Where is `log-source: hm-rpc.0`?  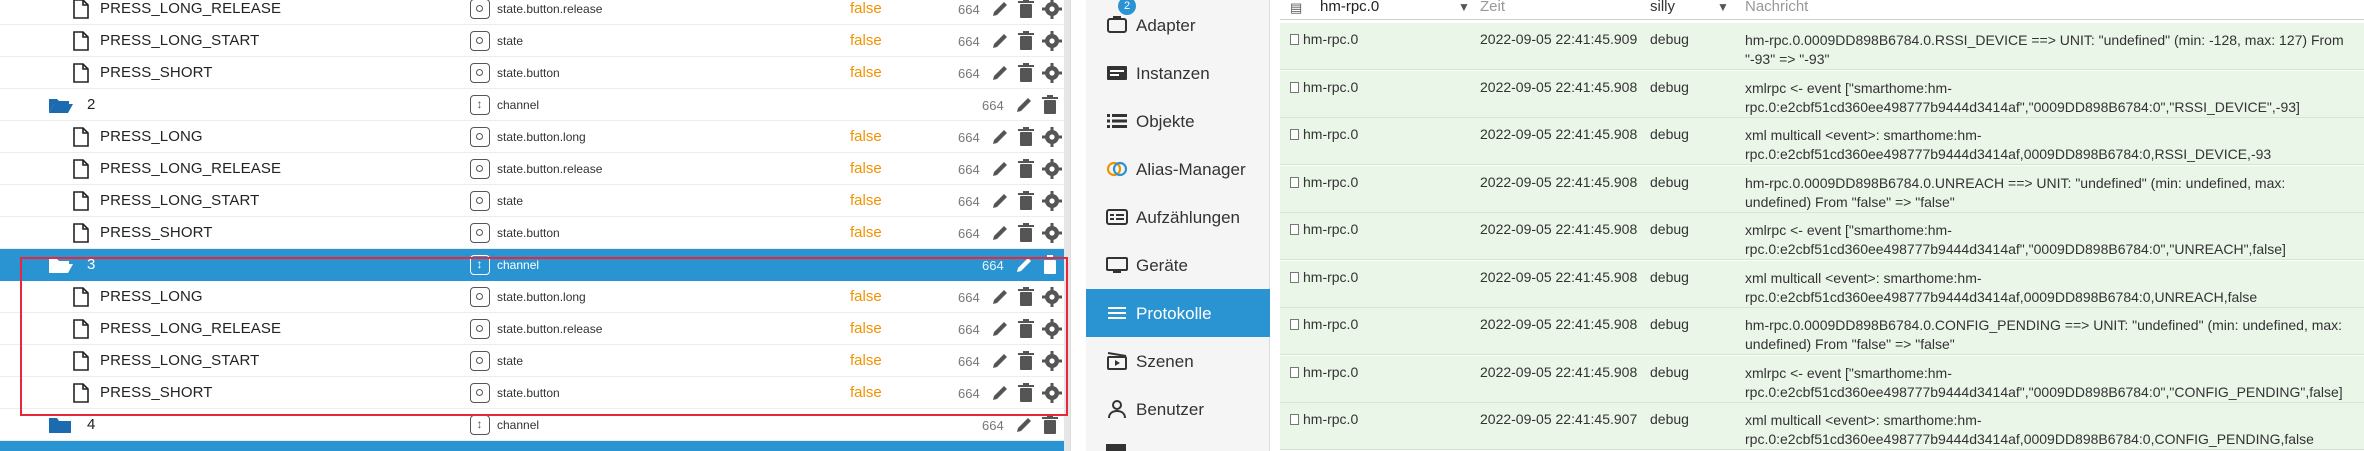 log-source: hm-rpc.0 is located at coordinates (1324, 372).